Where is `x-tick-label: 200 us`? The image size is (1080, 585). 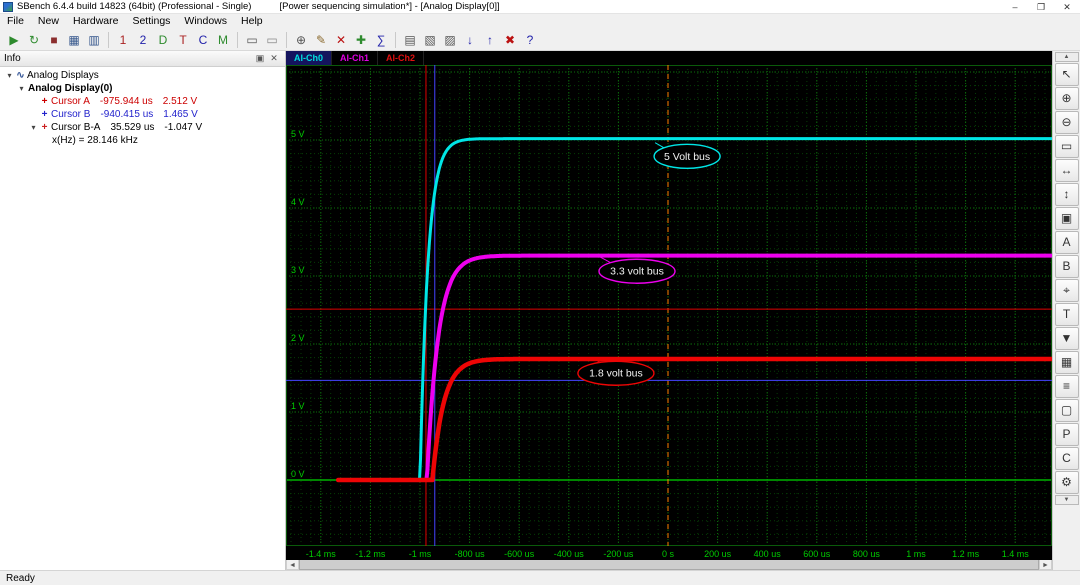
x-tick-label: 200 us is located at coordinates (718, 554).